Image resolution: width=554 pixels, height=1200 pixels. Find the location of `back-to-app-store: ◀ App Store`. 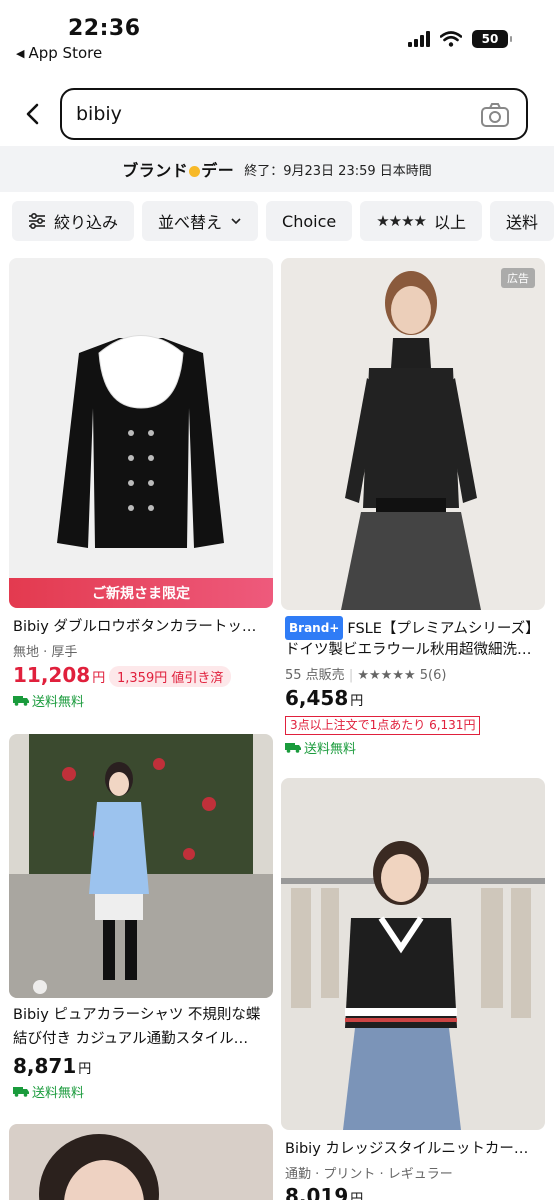

back-to-app-store: ◀ App Store is located at coordinates (59, 53).